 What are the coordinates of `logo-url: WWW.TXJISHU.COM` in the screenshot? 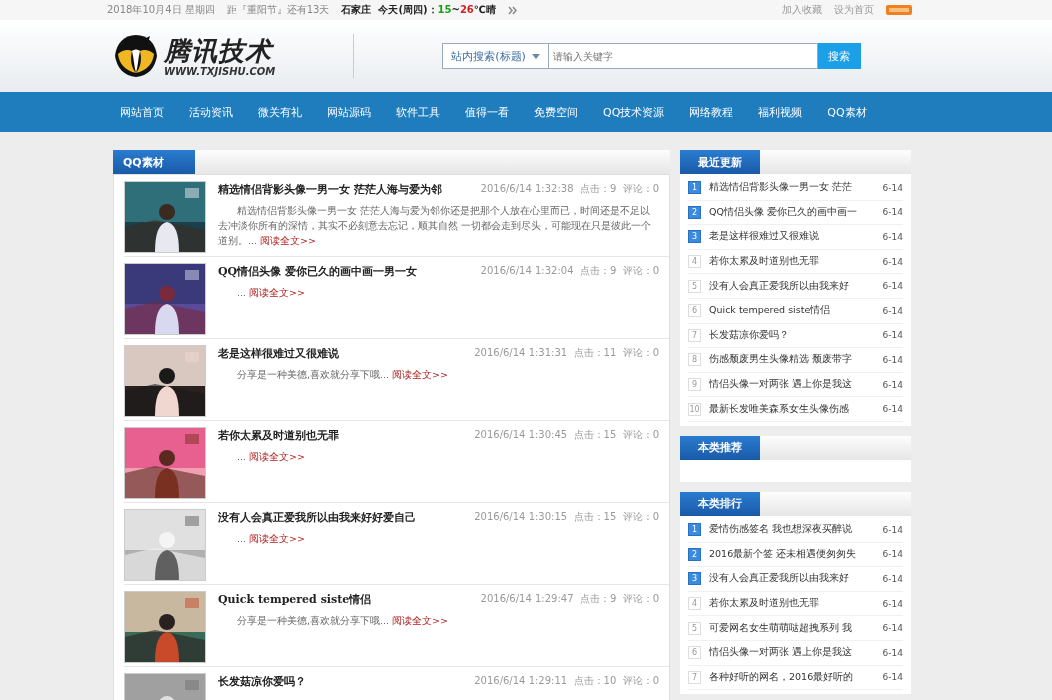 It's located at (220, 71).